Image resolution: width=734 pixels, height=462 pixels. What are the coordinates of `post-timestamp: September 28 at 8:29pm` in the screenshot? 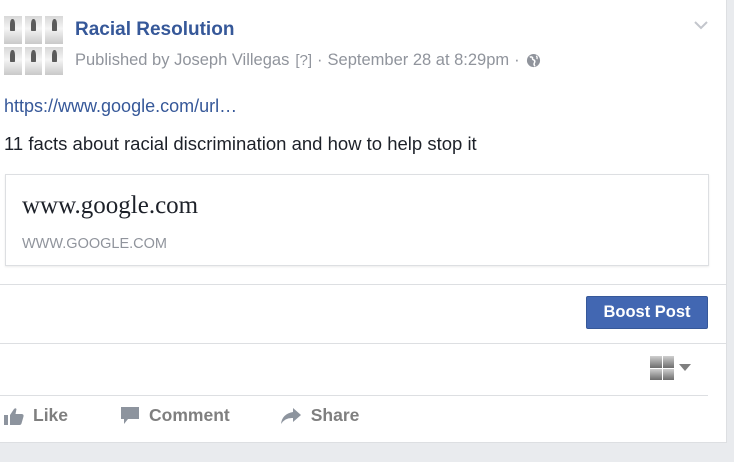 It's located at (419, 60).